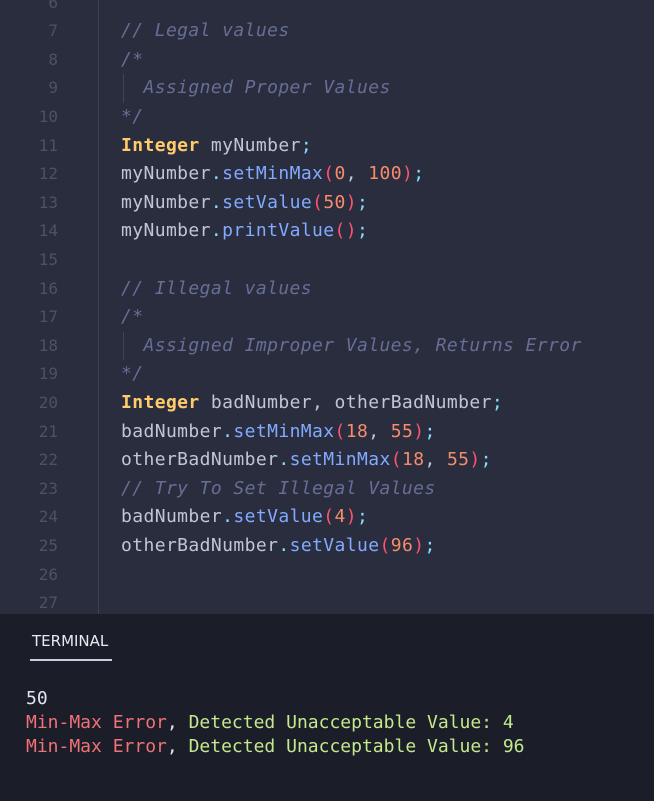 The image size is (654, 801). I want to click on code-token: // Illegal values, so click(217, 288).